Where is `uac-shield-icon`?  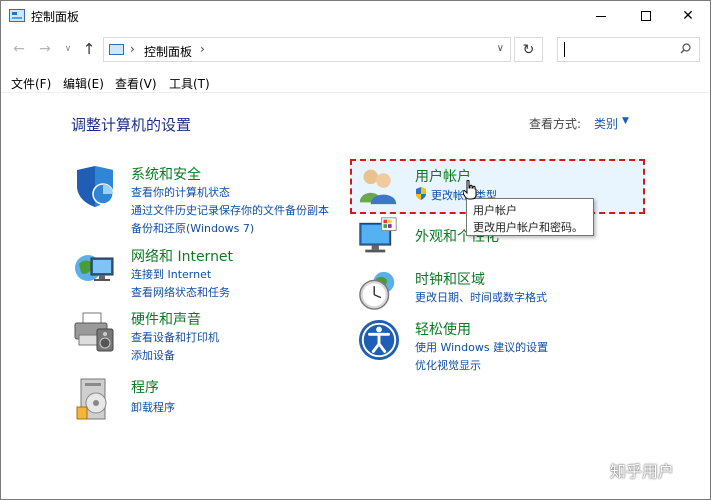 uac-shield-icon is located at coordinates (421, 193).